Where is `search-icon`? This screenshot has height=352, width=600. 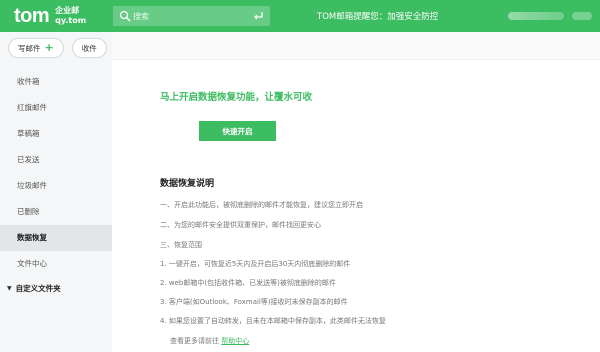
search-icon is located at coordinates (125, 16).